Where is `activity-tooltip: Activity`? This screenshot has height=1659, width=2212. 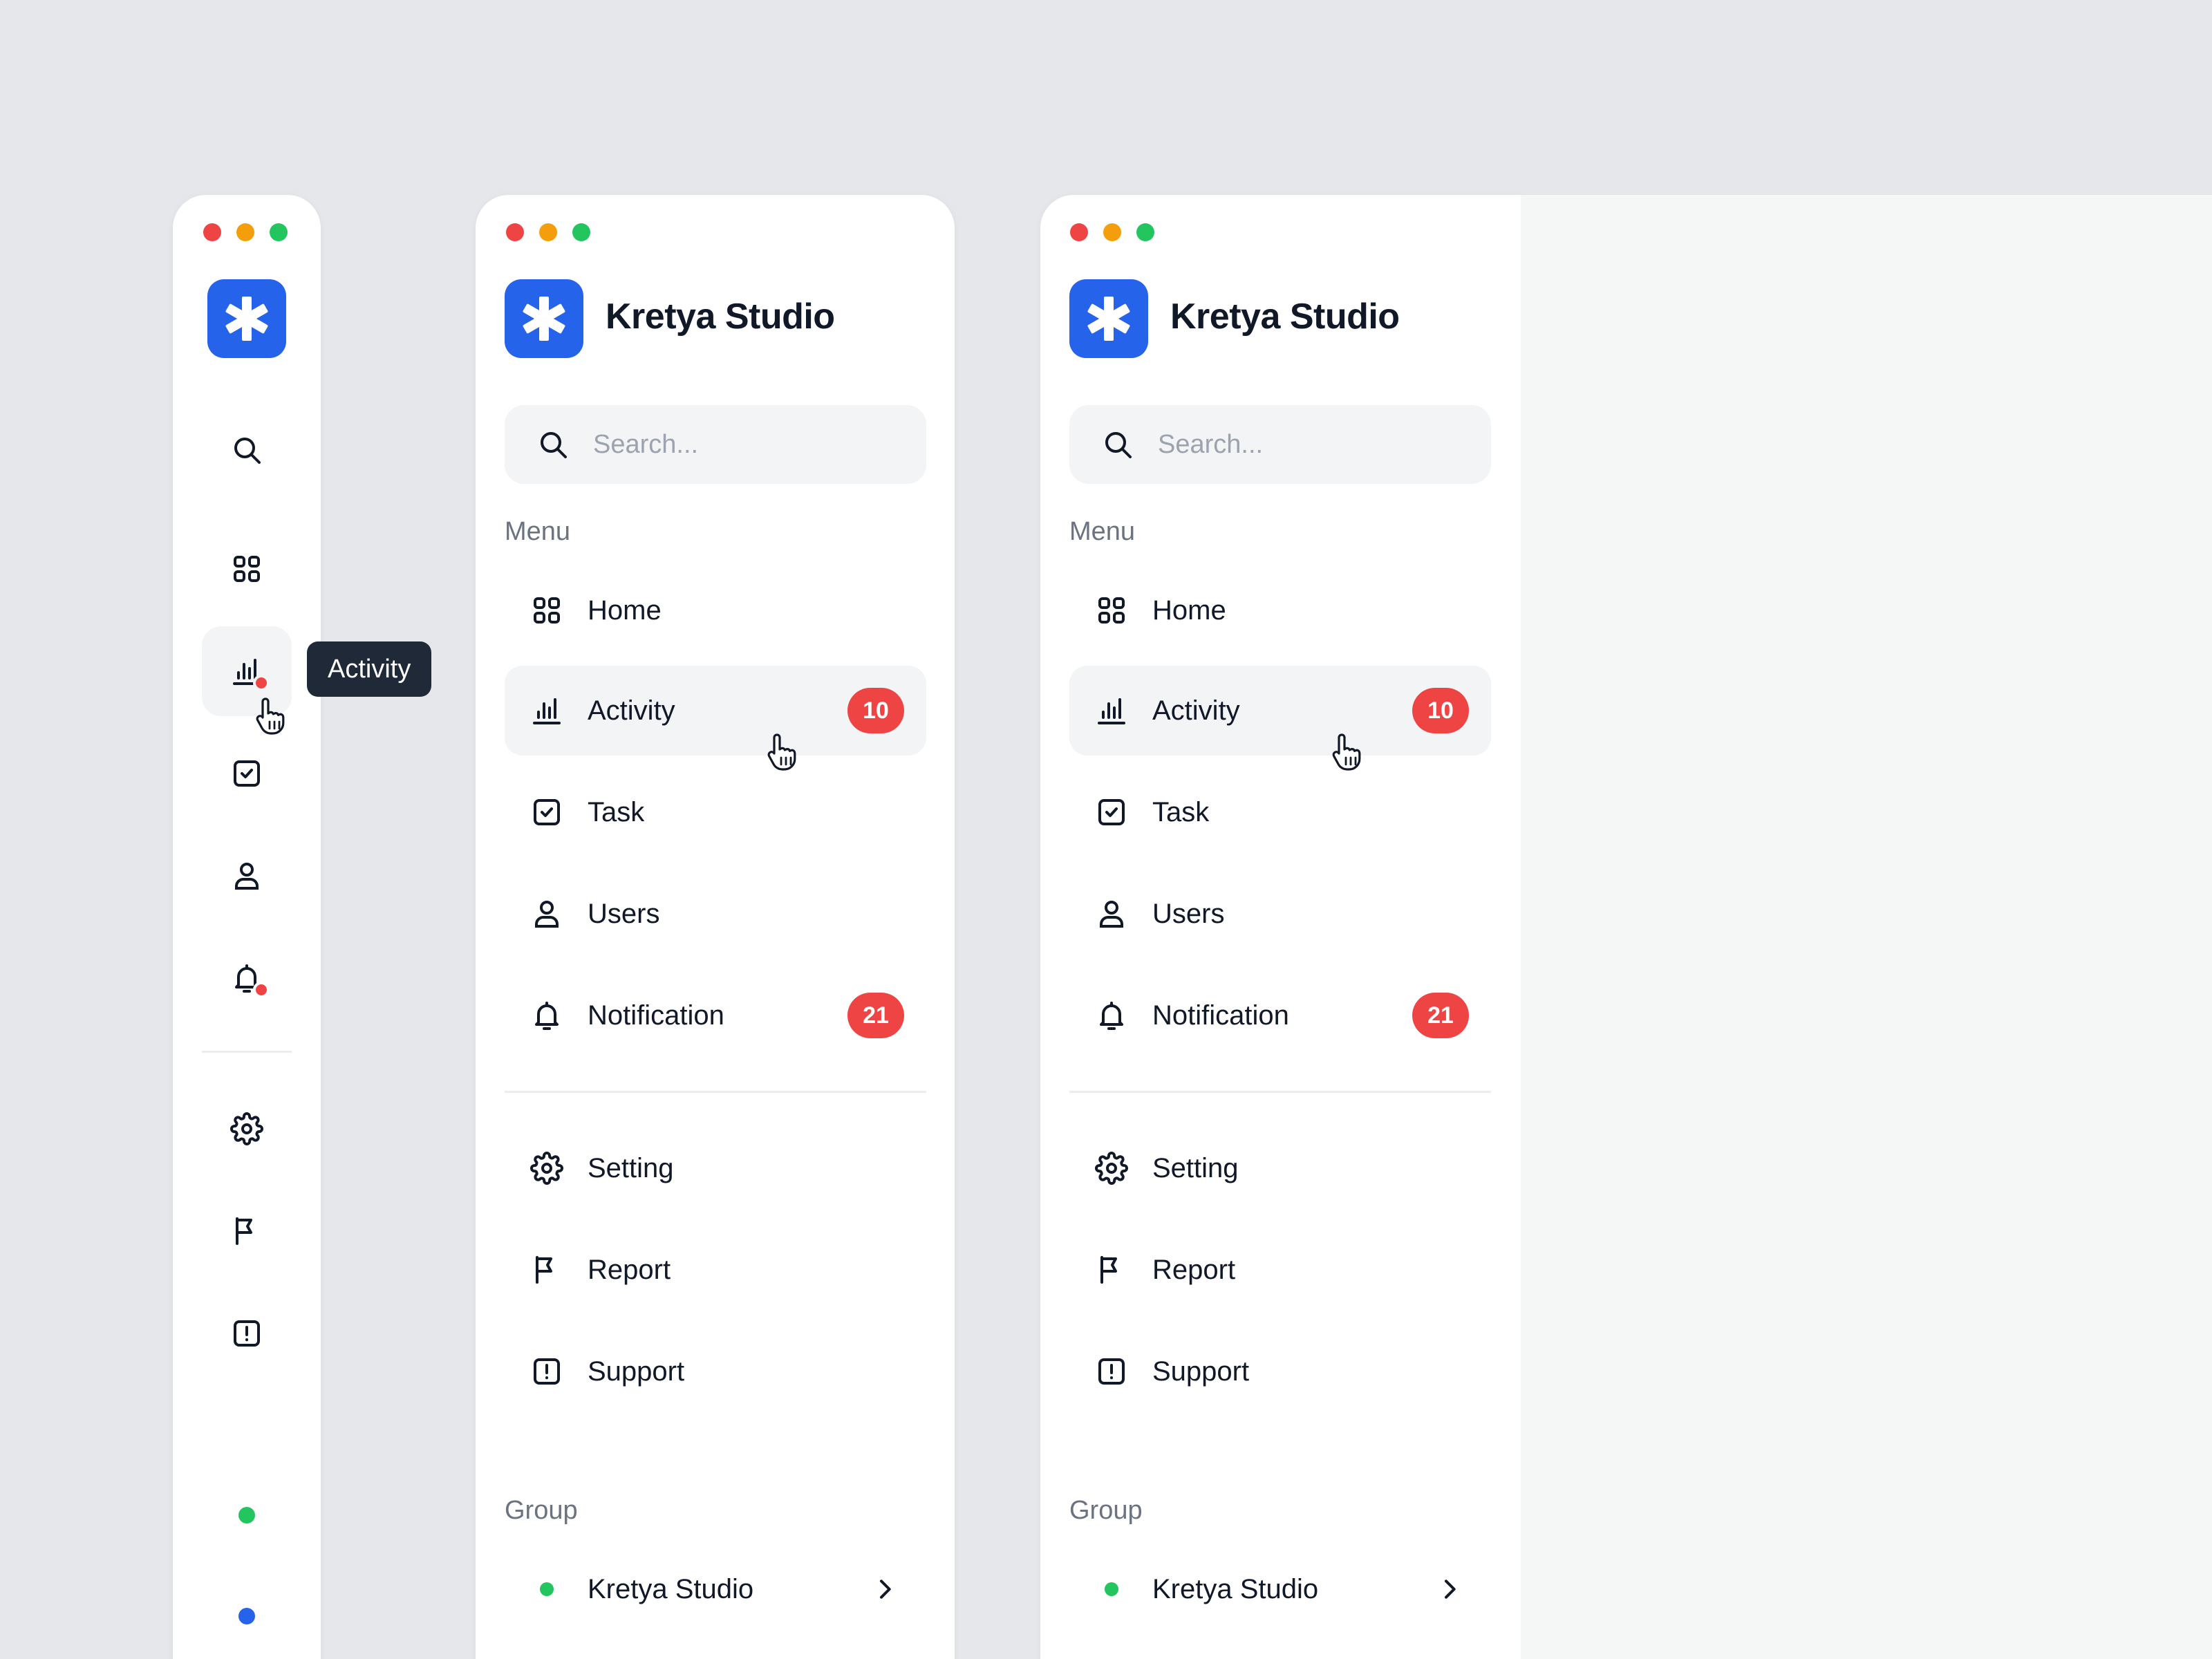 activity-tooltip: Activity is located at coordinates (370, 669).